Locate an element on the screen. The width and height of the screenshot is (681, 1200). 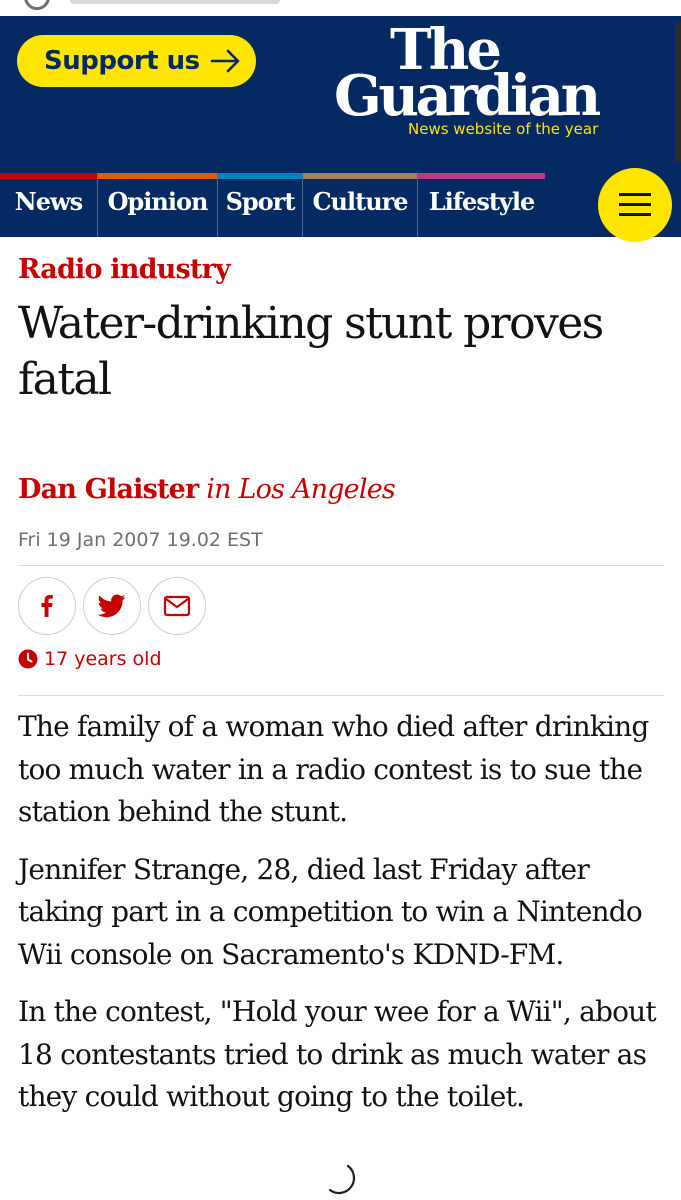
twitter-icon is located at coordinates (112, 606).